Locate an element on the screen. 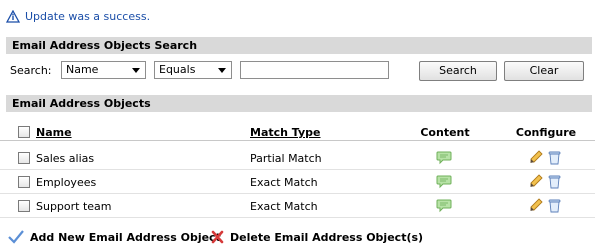 Image resolution: width=595 pixels, height=251 pixels. table-row: Employees Exact Match is located at coordinates (297, 182).